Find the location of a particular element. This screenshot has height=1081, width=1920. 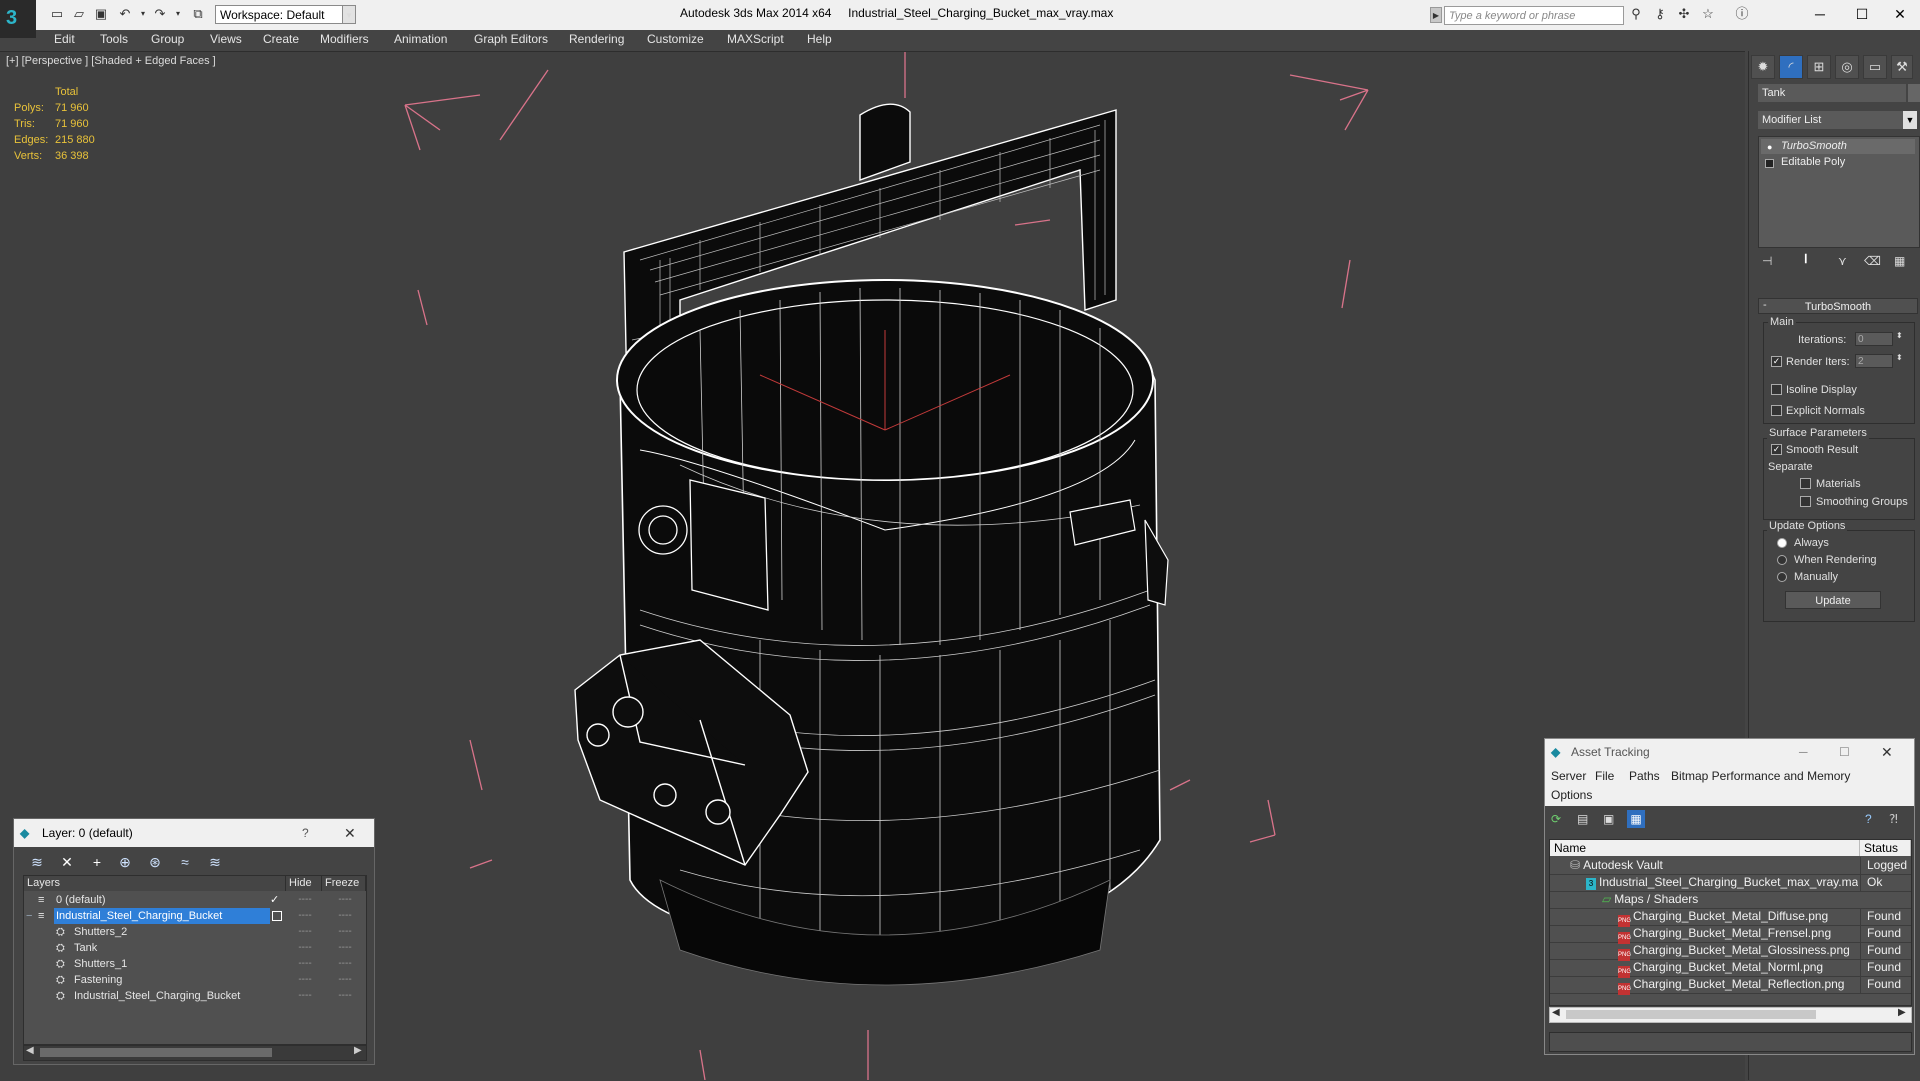

delete-layer-icon: ✕ is located at coordinates (67, 862).